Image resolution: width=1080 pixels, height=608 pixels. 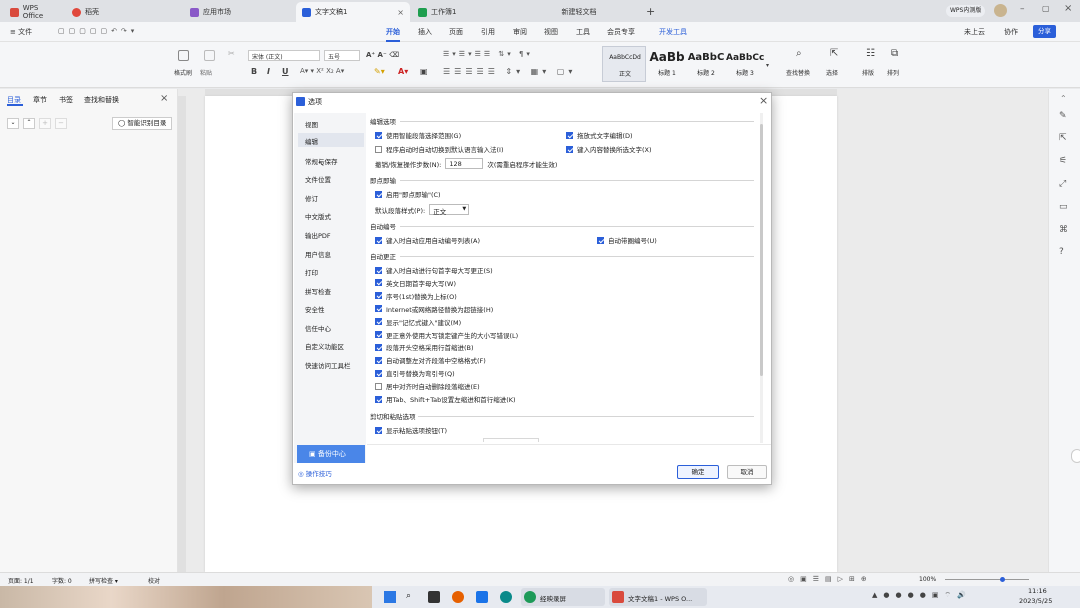 I want to click on opt-typing-replaces: 键入内容替换所选文字(X), so click(x=609, y=149).